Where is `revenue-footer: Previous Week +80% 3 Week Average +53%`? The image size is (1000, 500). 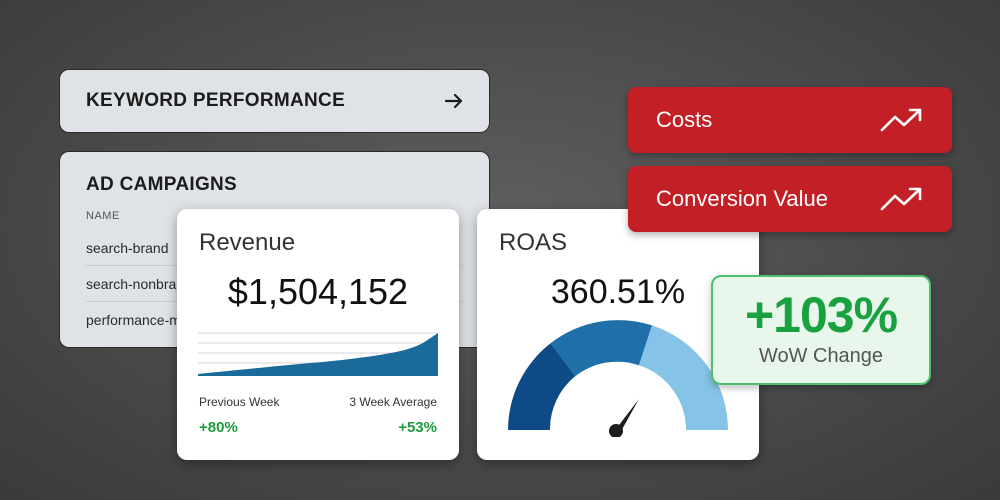 revenue-footer: Previous Week +80% 3 Week Average +53% is located at coordinates (318, 415).